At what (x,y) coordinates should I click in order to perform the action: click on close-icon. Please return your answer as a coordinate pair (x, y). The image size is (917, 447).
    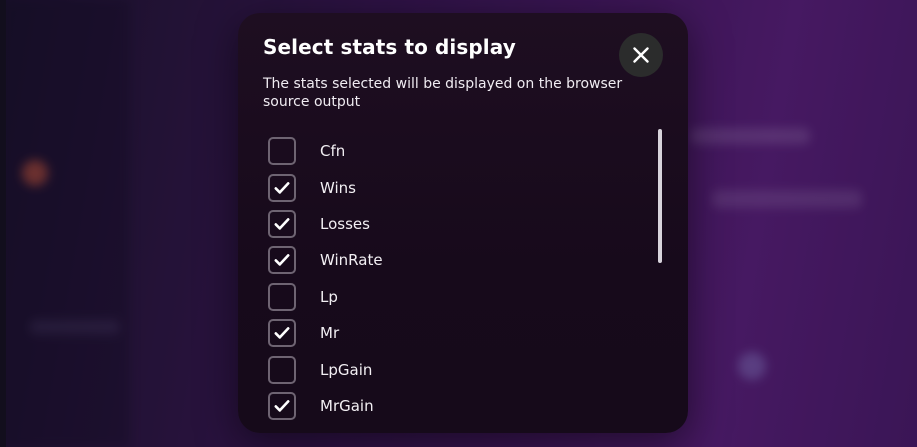
    Looking at the image, I should click on (641, 55).